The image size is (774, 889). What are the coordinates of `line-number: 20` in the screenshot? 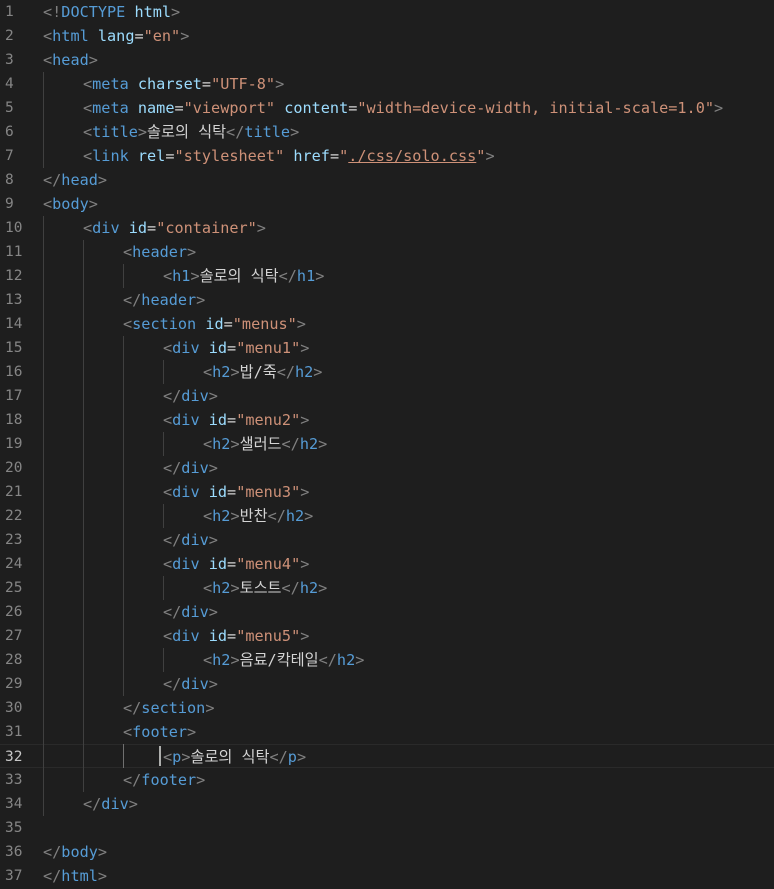 It's located at (14, 468).